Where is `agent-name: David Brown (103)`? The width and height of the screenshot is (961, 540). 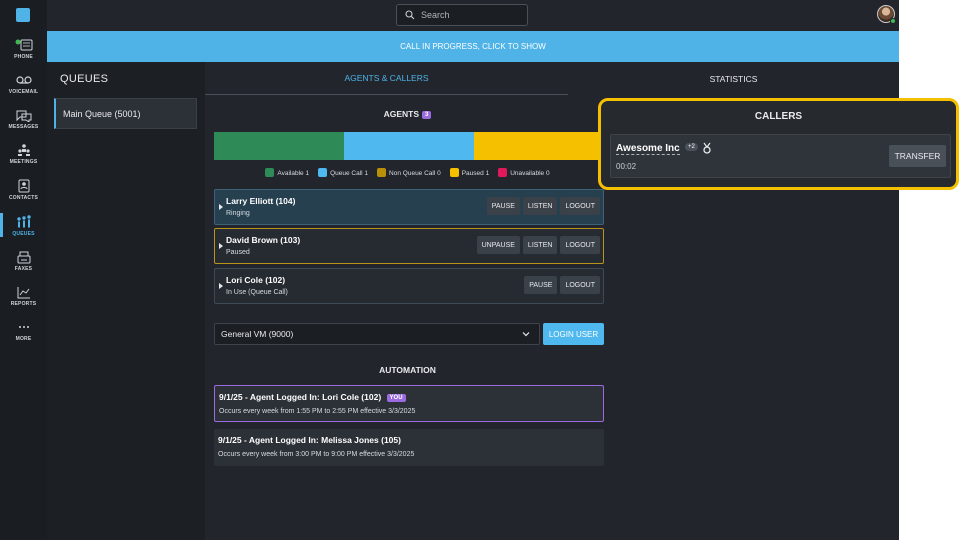
agent-name: David Brown (103) is located at coordinates (263, 240).